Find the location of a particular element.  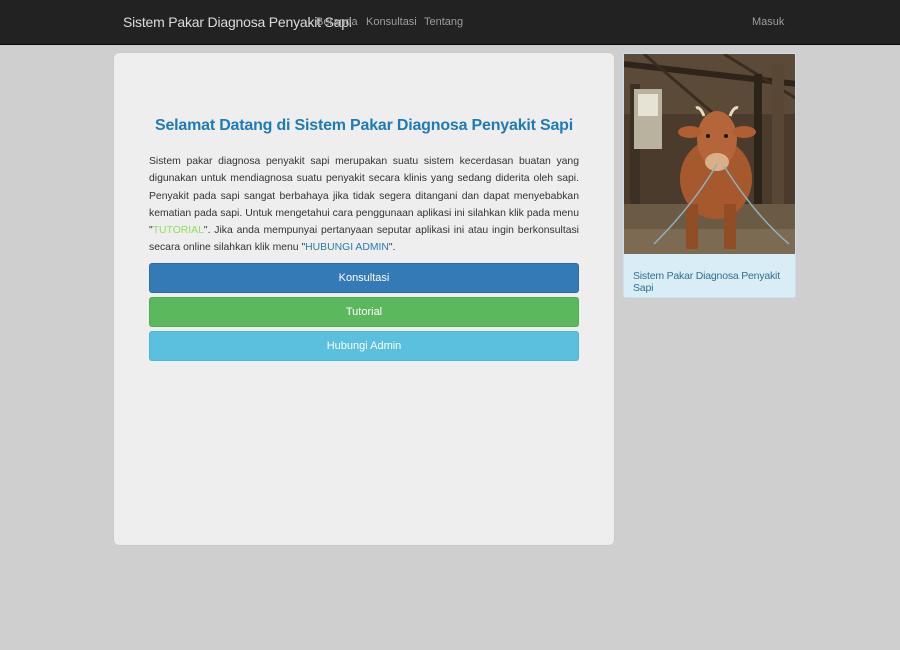

nav-masuk: Masuk is located at coordinates (768, 22).